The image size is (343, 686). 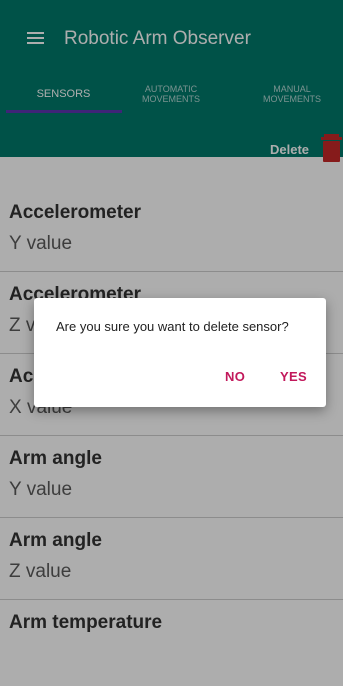 What do you see at coordinates (293, 376) in the screenshot?
I see `yes-button: YES` at bounding box center [293, 376].